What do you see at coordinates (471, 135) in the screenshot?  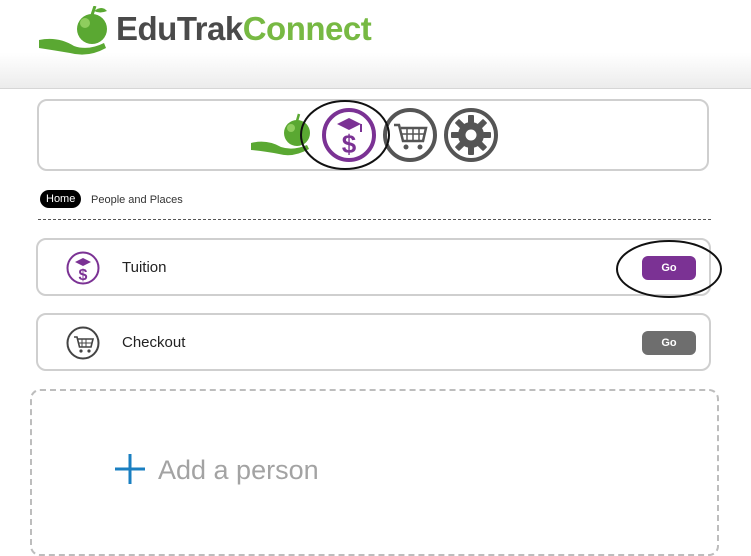 I see `gear-icon` at bounding box center [471, 135].